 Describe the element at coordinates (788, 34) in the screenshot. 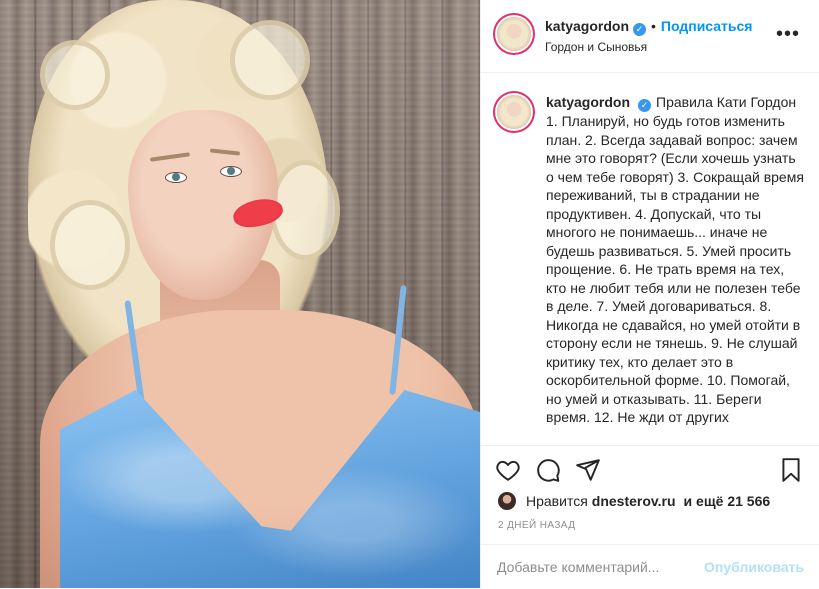

I see `more-options-icon: •••` at that location.